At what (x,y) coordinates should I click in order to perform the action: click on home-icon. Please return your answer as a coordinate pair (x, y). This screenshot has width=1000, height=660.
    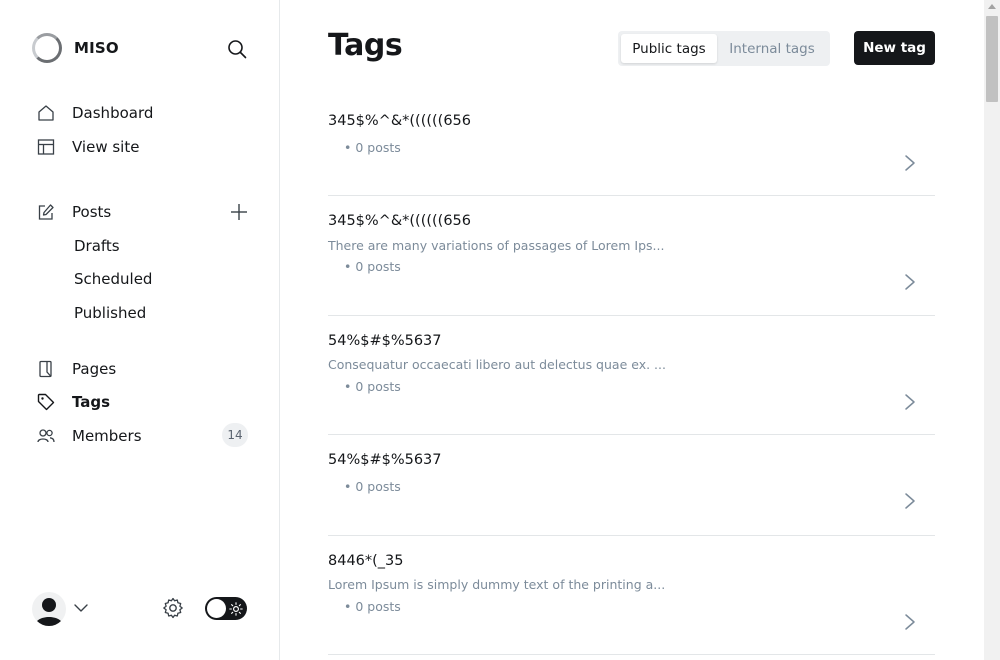
    Looking at the image, I should click on (46, 113).